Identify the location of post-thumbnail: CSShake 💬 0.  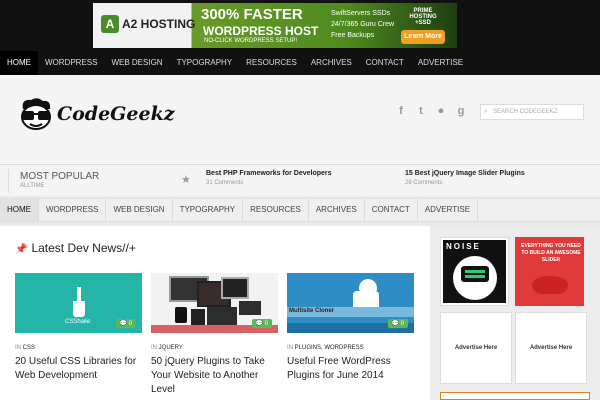
(78, 303).